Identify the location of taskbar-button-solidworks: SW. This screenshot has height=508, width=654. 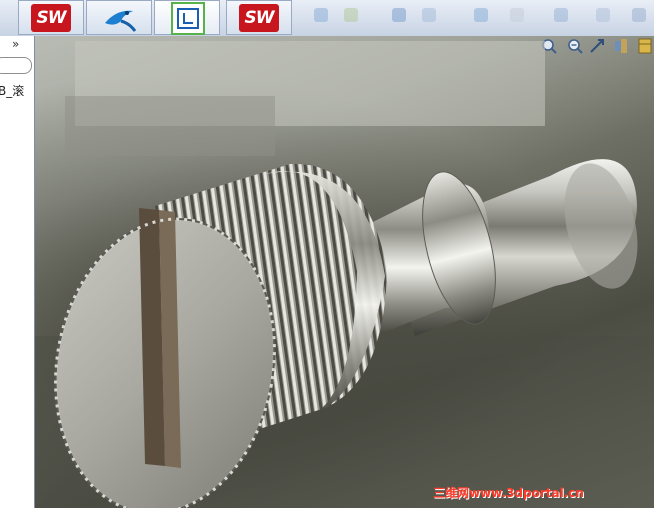
(51, 17).